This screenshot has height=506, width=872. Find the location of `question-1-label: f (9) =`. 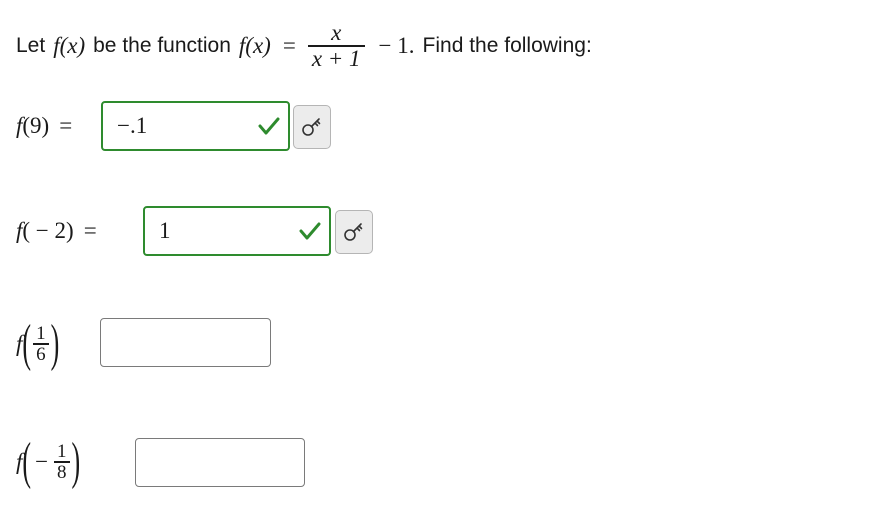

question-1-label: f (9) = is located at coordinates (44, 126).